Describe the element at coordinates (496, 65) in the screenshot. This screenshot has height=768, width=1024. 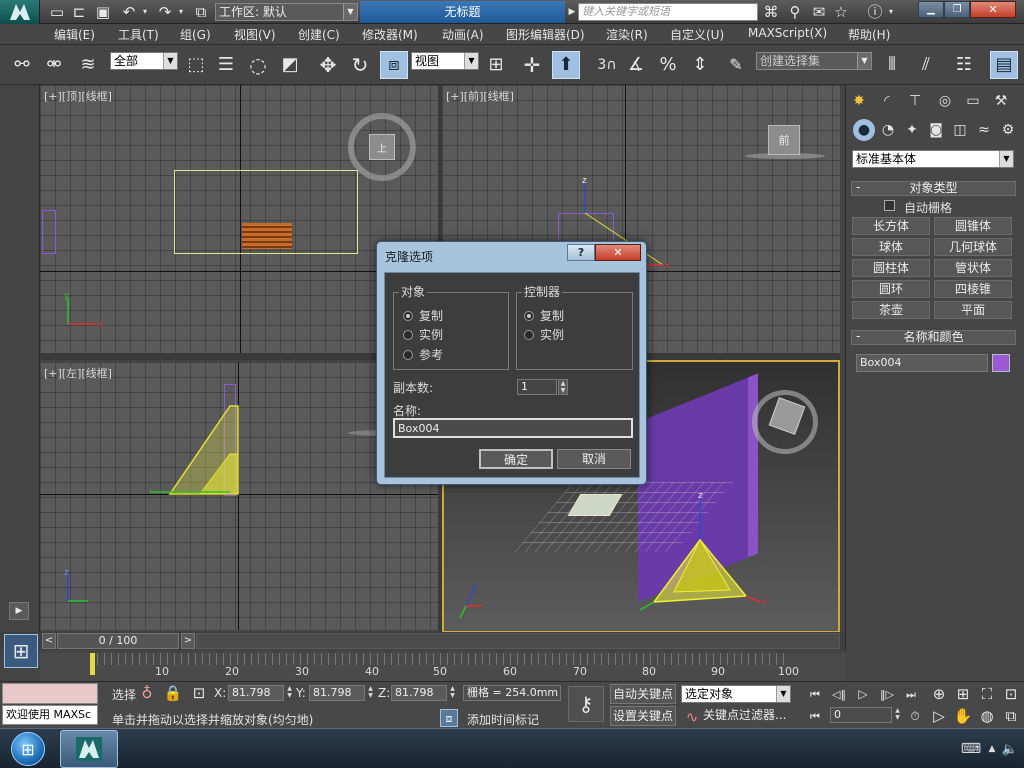
I see `pivot-center-icon: ⊞` at that location.